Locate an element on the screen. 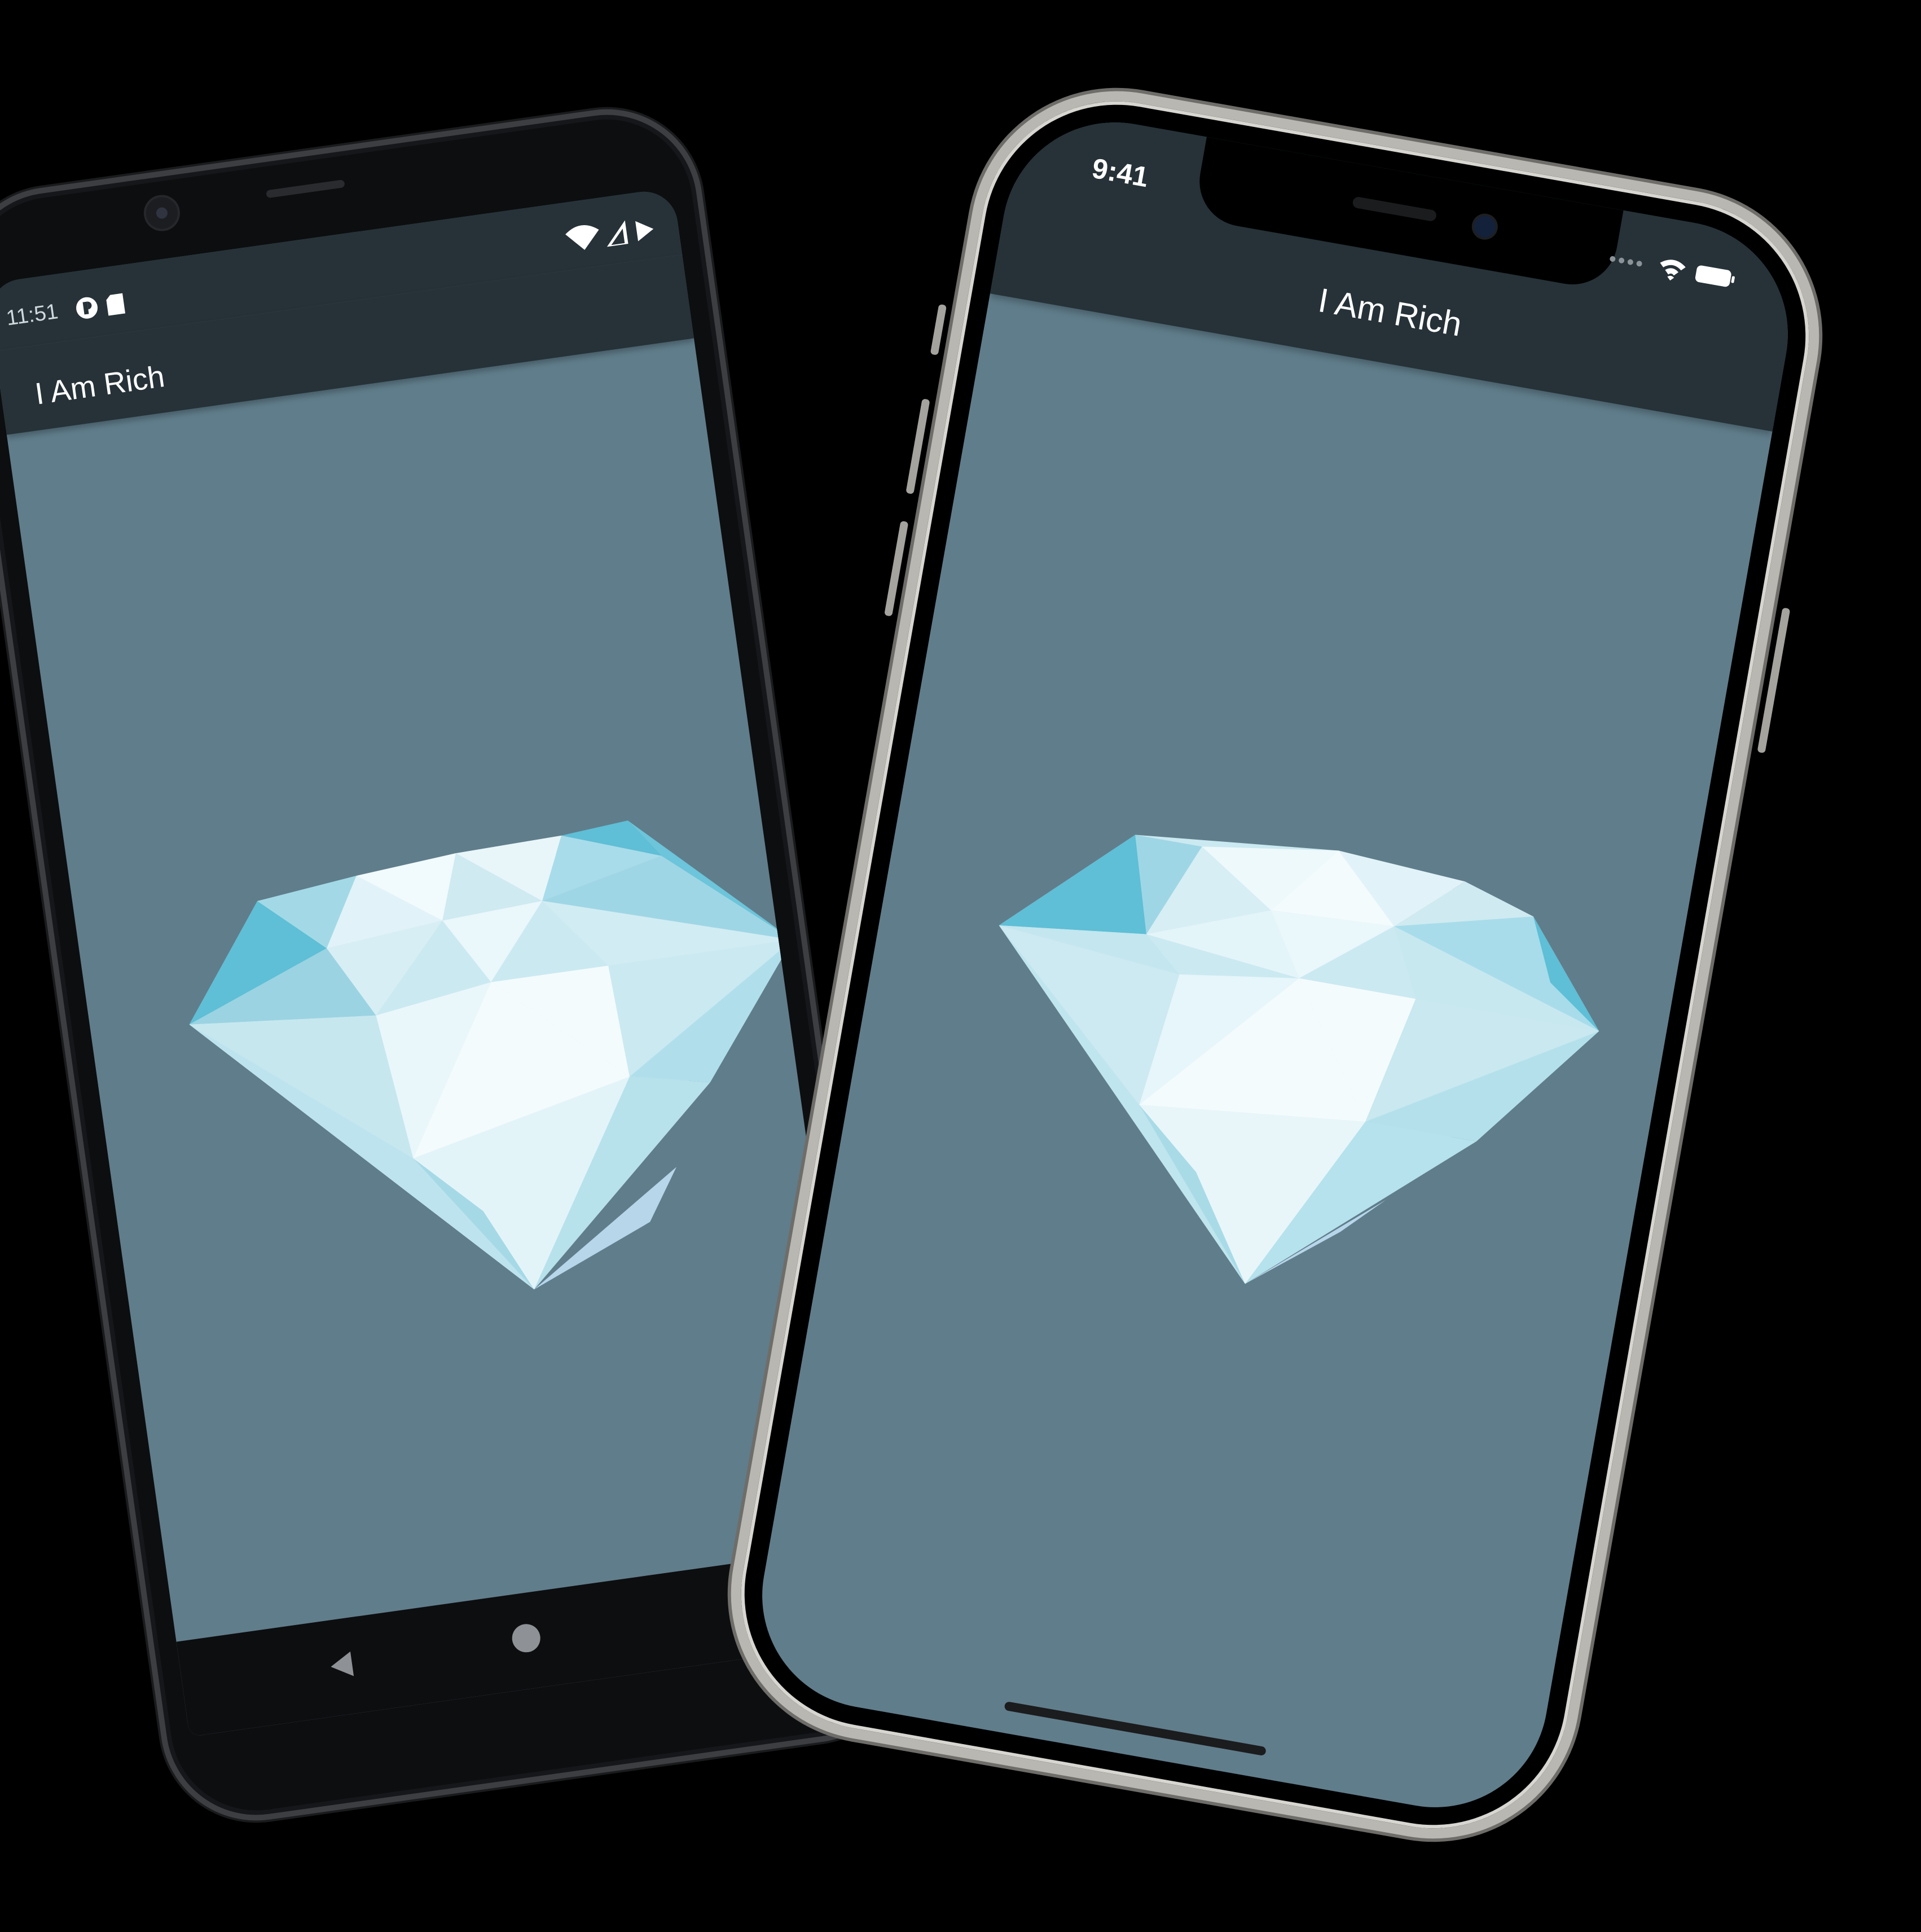 Image resolution: width=1921 pixels, height=1932 pixels. status-time: 11:51 is located at coordinates (32, 316).